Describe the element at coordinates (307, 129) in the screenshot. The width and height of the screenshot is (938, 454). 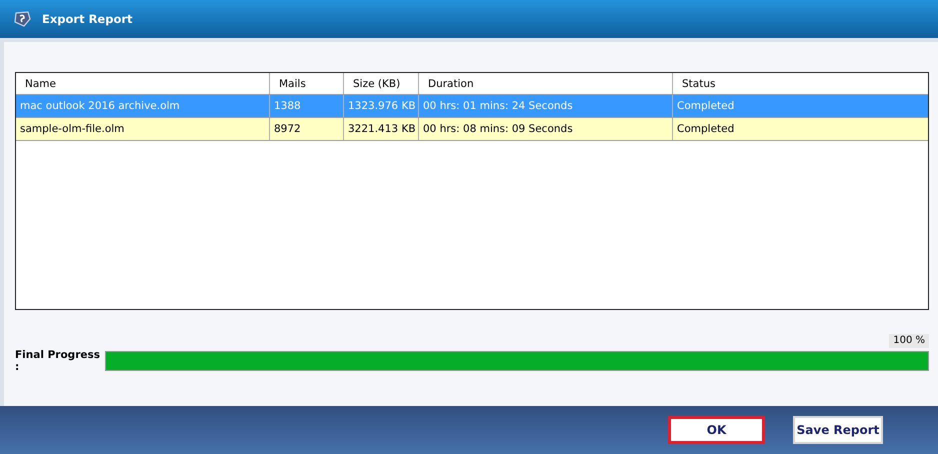
I see `table-cell: 8972` at that location.